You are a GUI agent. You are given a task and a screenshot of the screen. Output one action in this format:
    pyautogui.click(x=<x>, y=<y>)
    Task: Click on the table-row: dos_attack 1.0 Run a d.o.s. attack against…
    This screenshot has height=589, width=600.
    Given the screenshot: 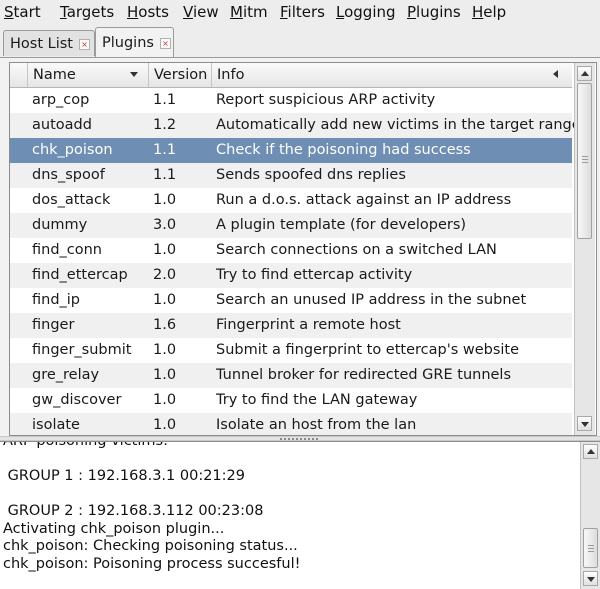 What is the action you would take?
    pyautogui.click(x=291, y=200)
    